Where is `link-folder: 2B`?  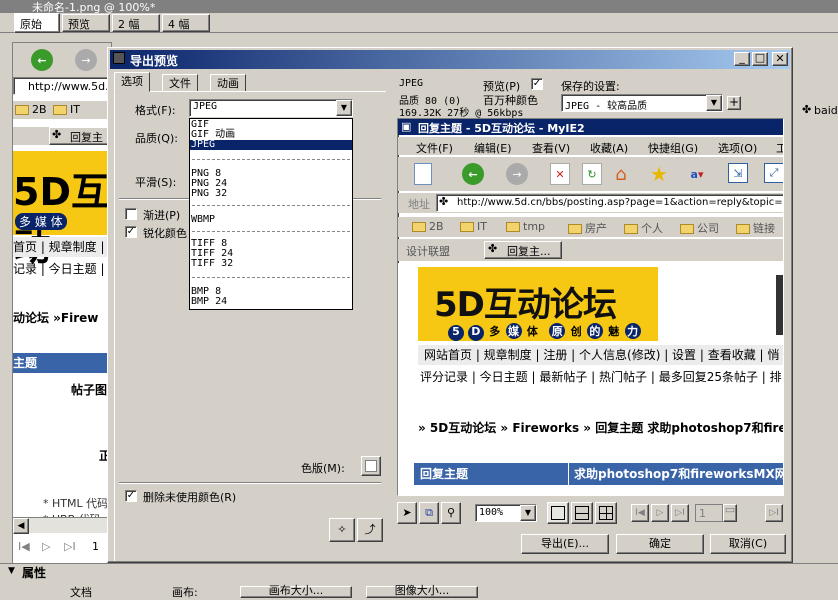 link-folder: 2B is located at coordinates (428, 226).